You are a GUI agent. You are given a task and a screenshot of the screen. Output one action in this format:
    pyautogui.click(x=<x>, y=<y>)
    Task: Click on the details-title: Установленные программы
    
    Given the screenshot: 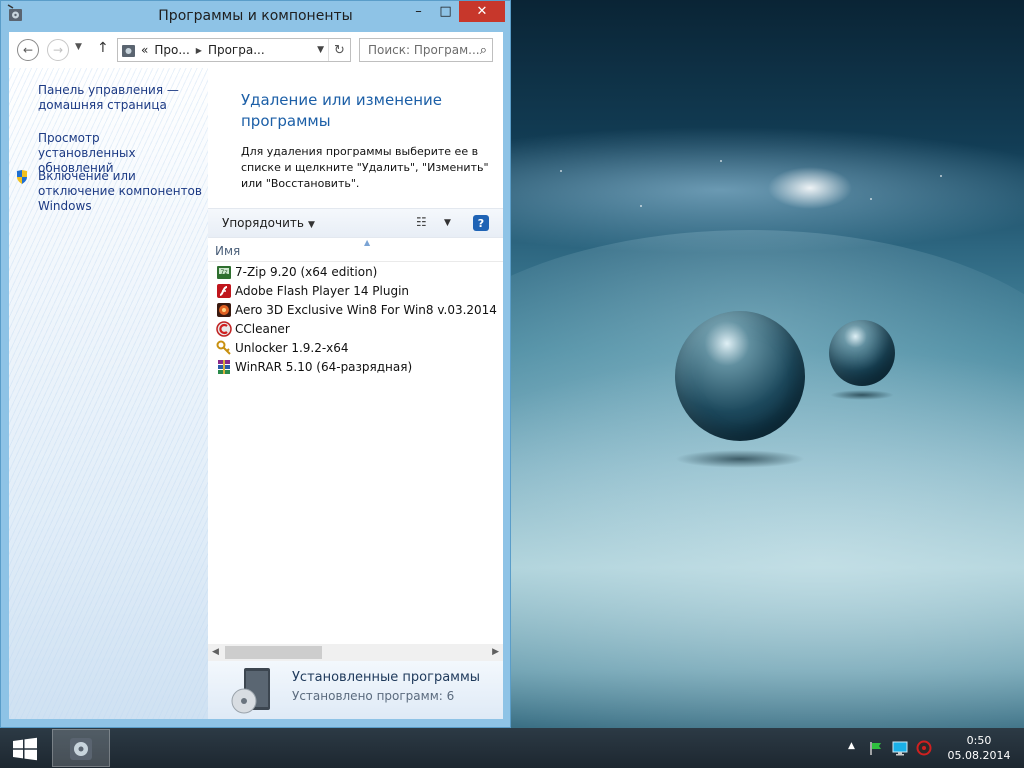 What is the action you would take?
    pyautogui.click(x=386, y=677)
    